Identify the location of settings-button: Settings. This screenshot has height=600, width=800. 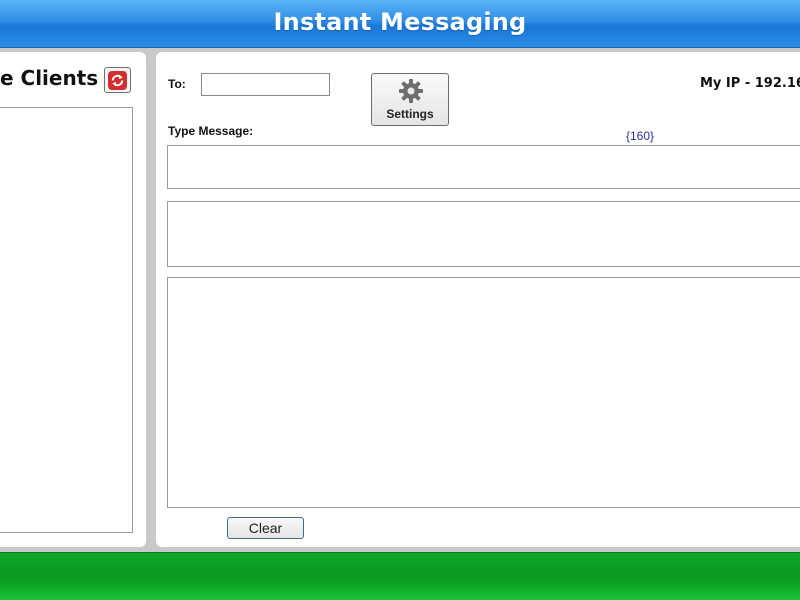
(410, 99).